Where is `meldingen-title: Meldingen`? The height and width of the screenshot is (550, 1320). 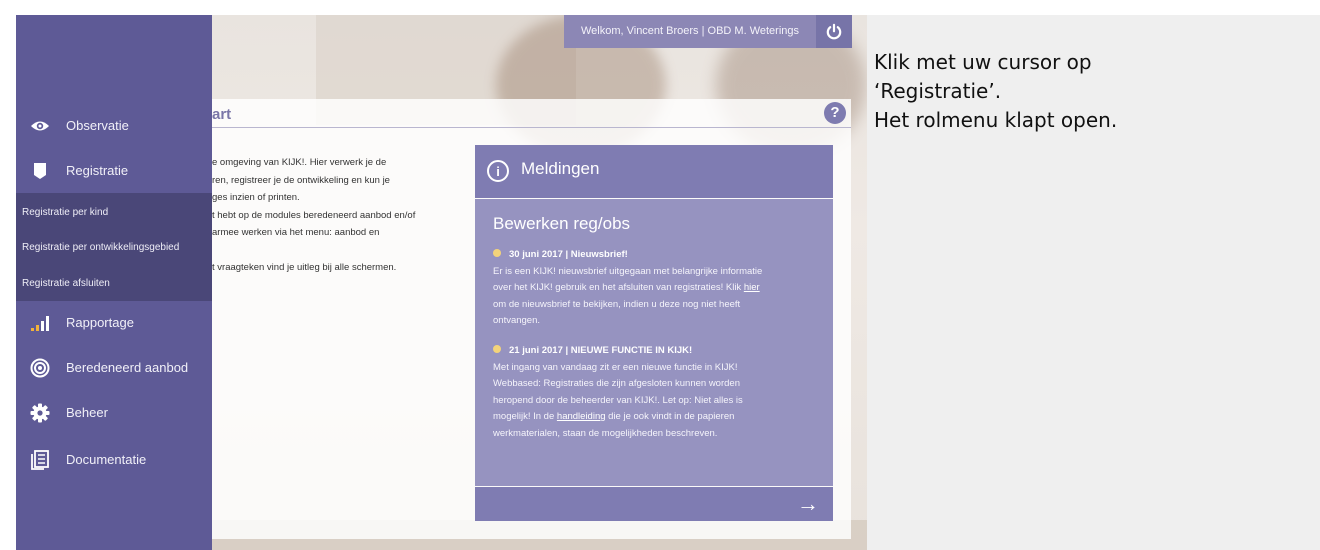
meldingen-title: Meldingen is located at coordinates (560, 168).